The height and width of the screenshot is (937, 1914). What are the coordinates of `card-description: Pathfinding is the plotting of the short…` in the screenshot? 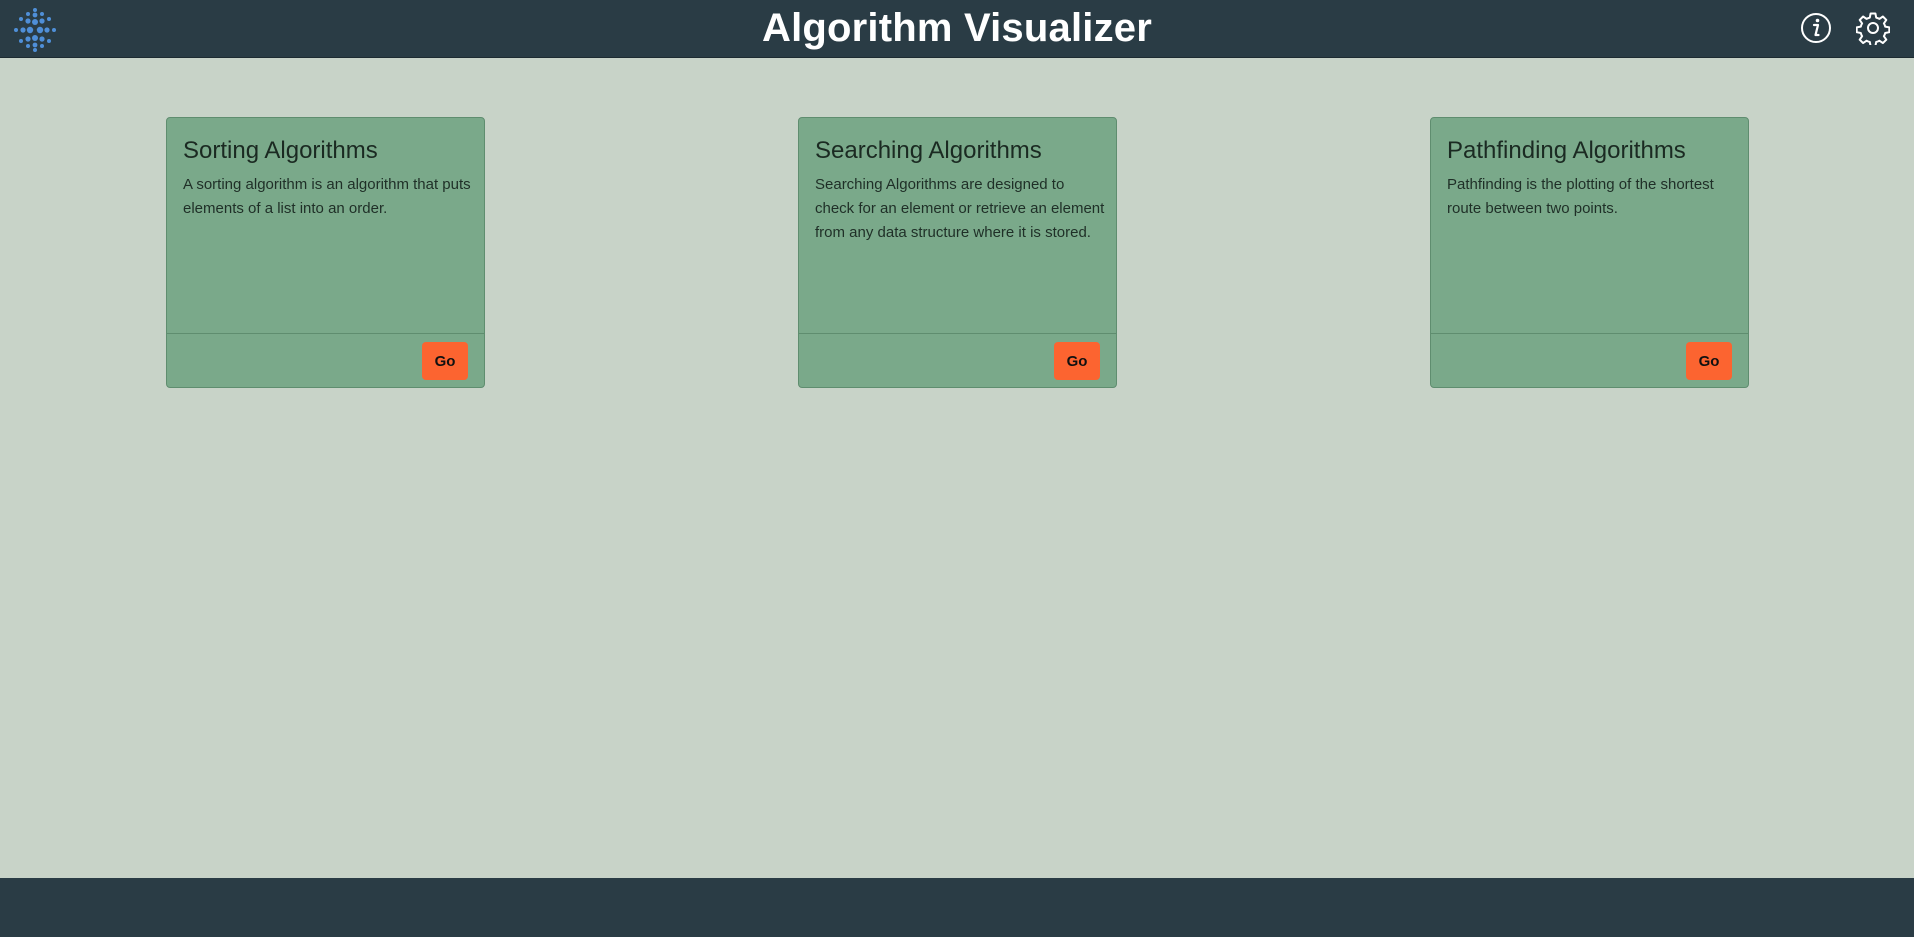 It's located at (1580, 196).